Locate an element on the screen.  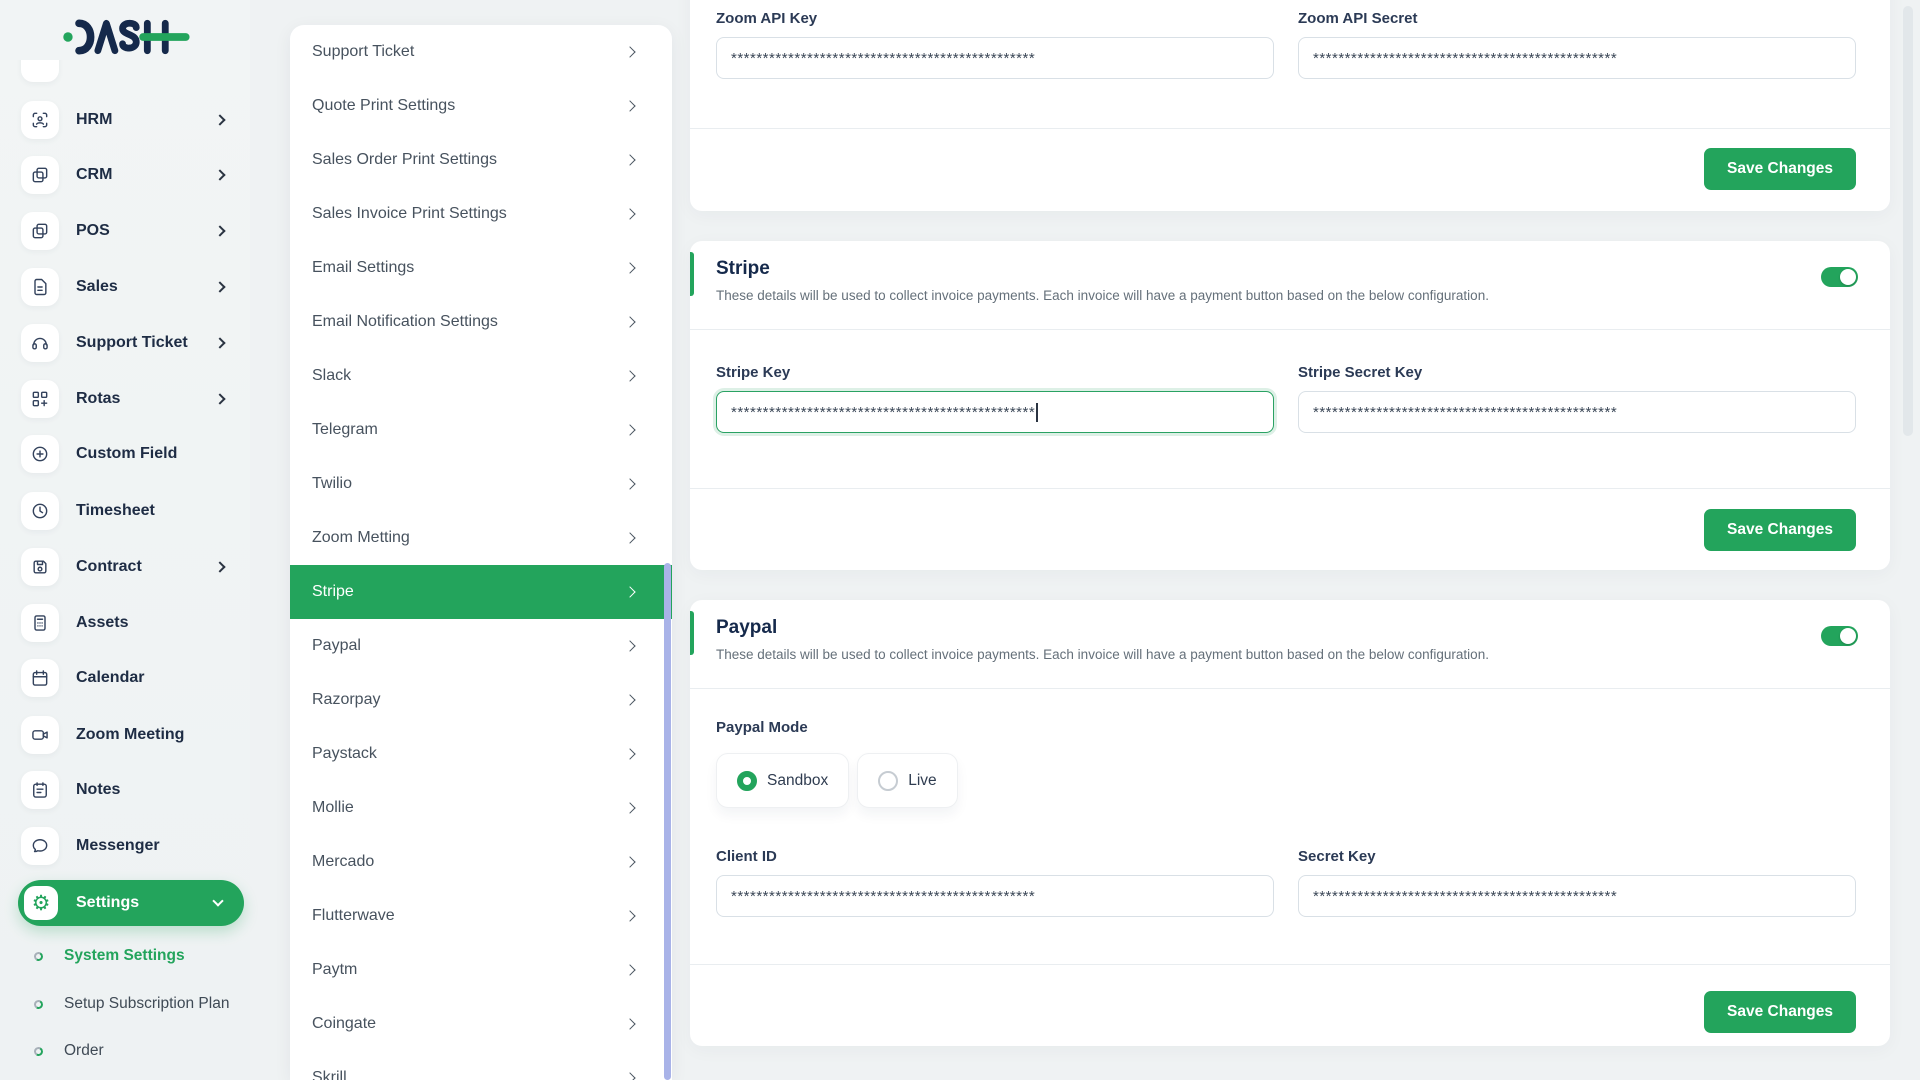
text-caret is located at coordinates (1037, 412).